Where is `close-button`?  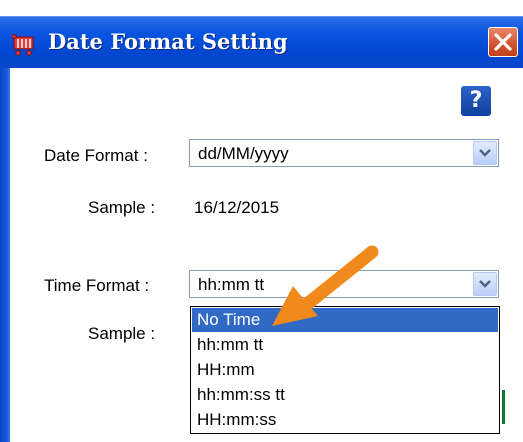 close-button is located at coordinates (503, 42).